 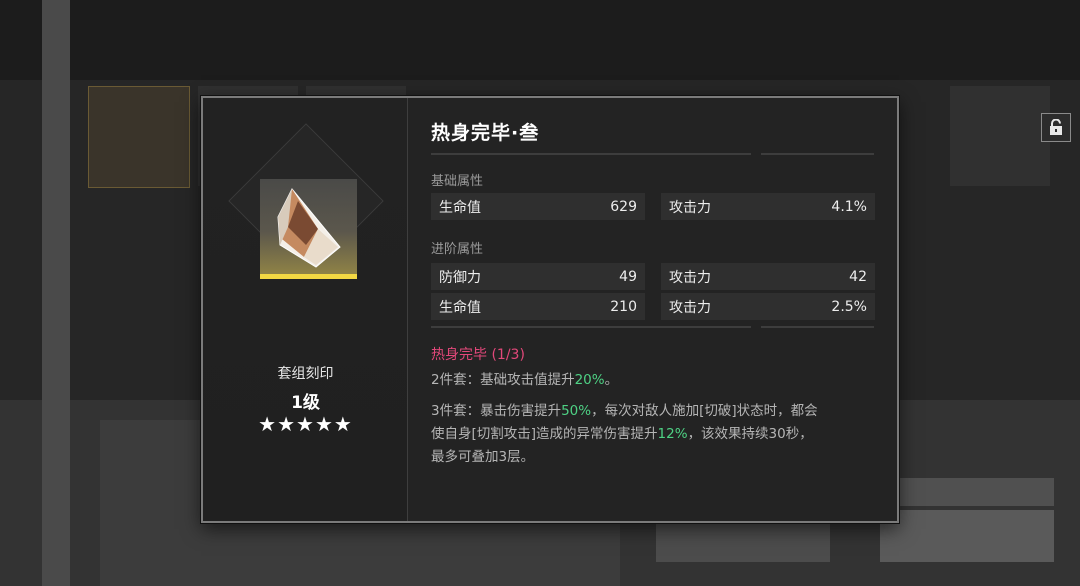 I want to click on background-top-bar, so click(x=540, y=40).